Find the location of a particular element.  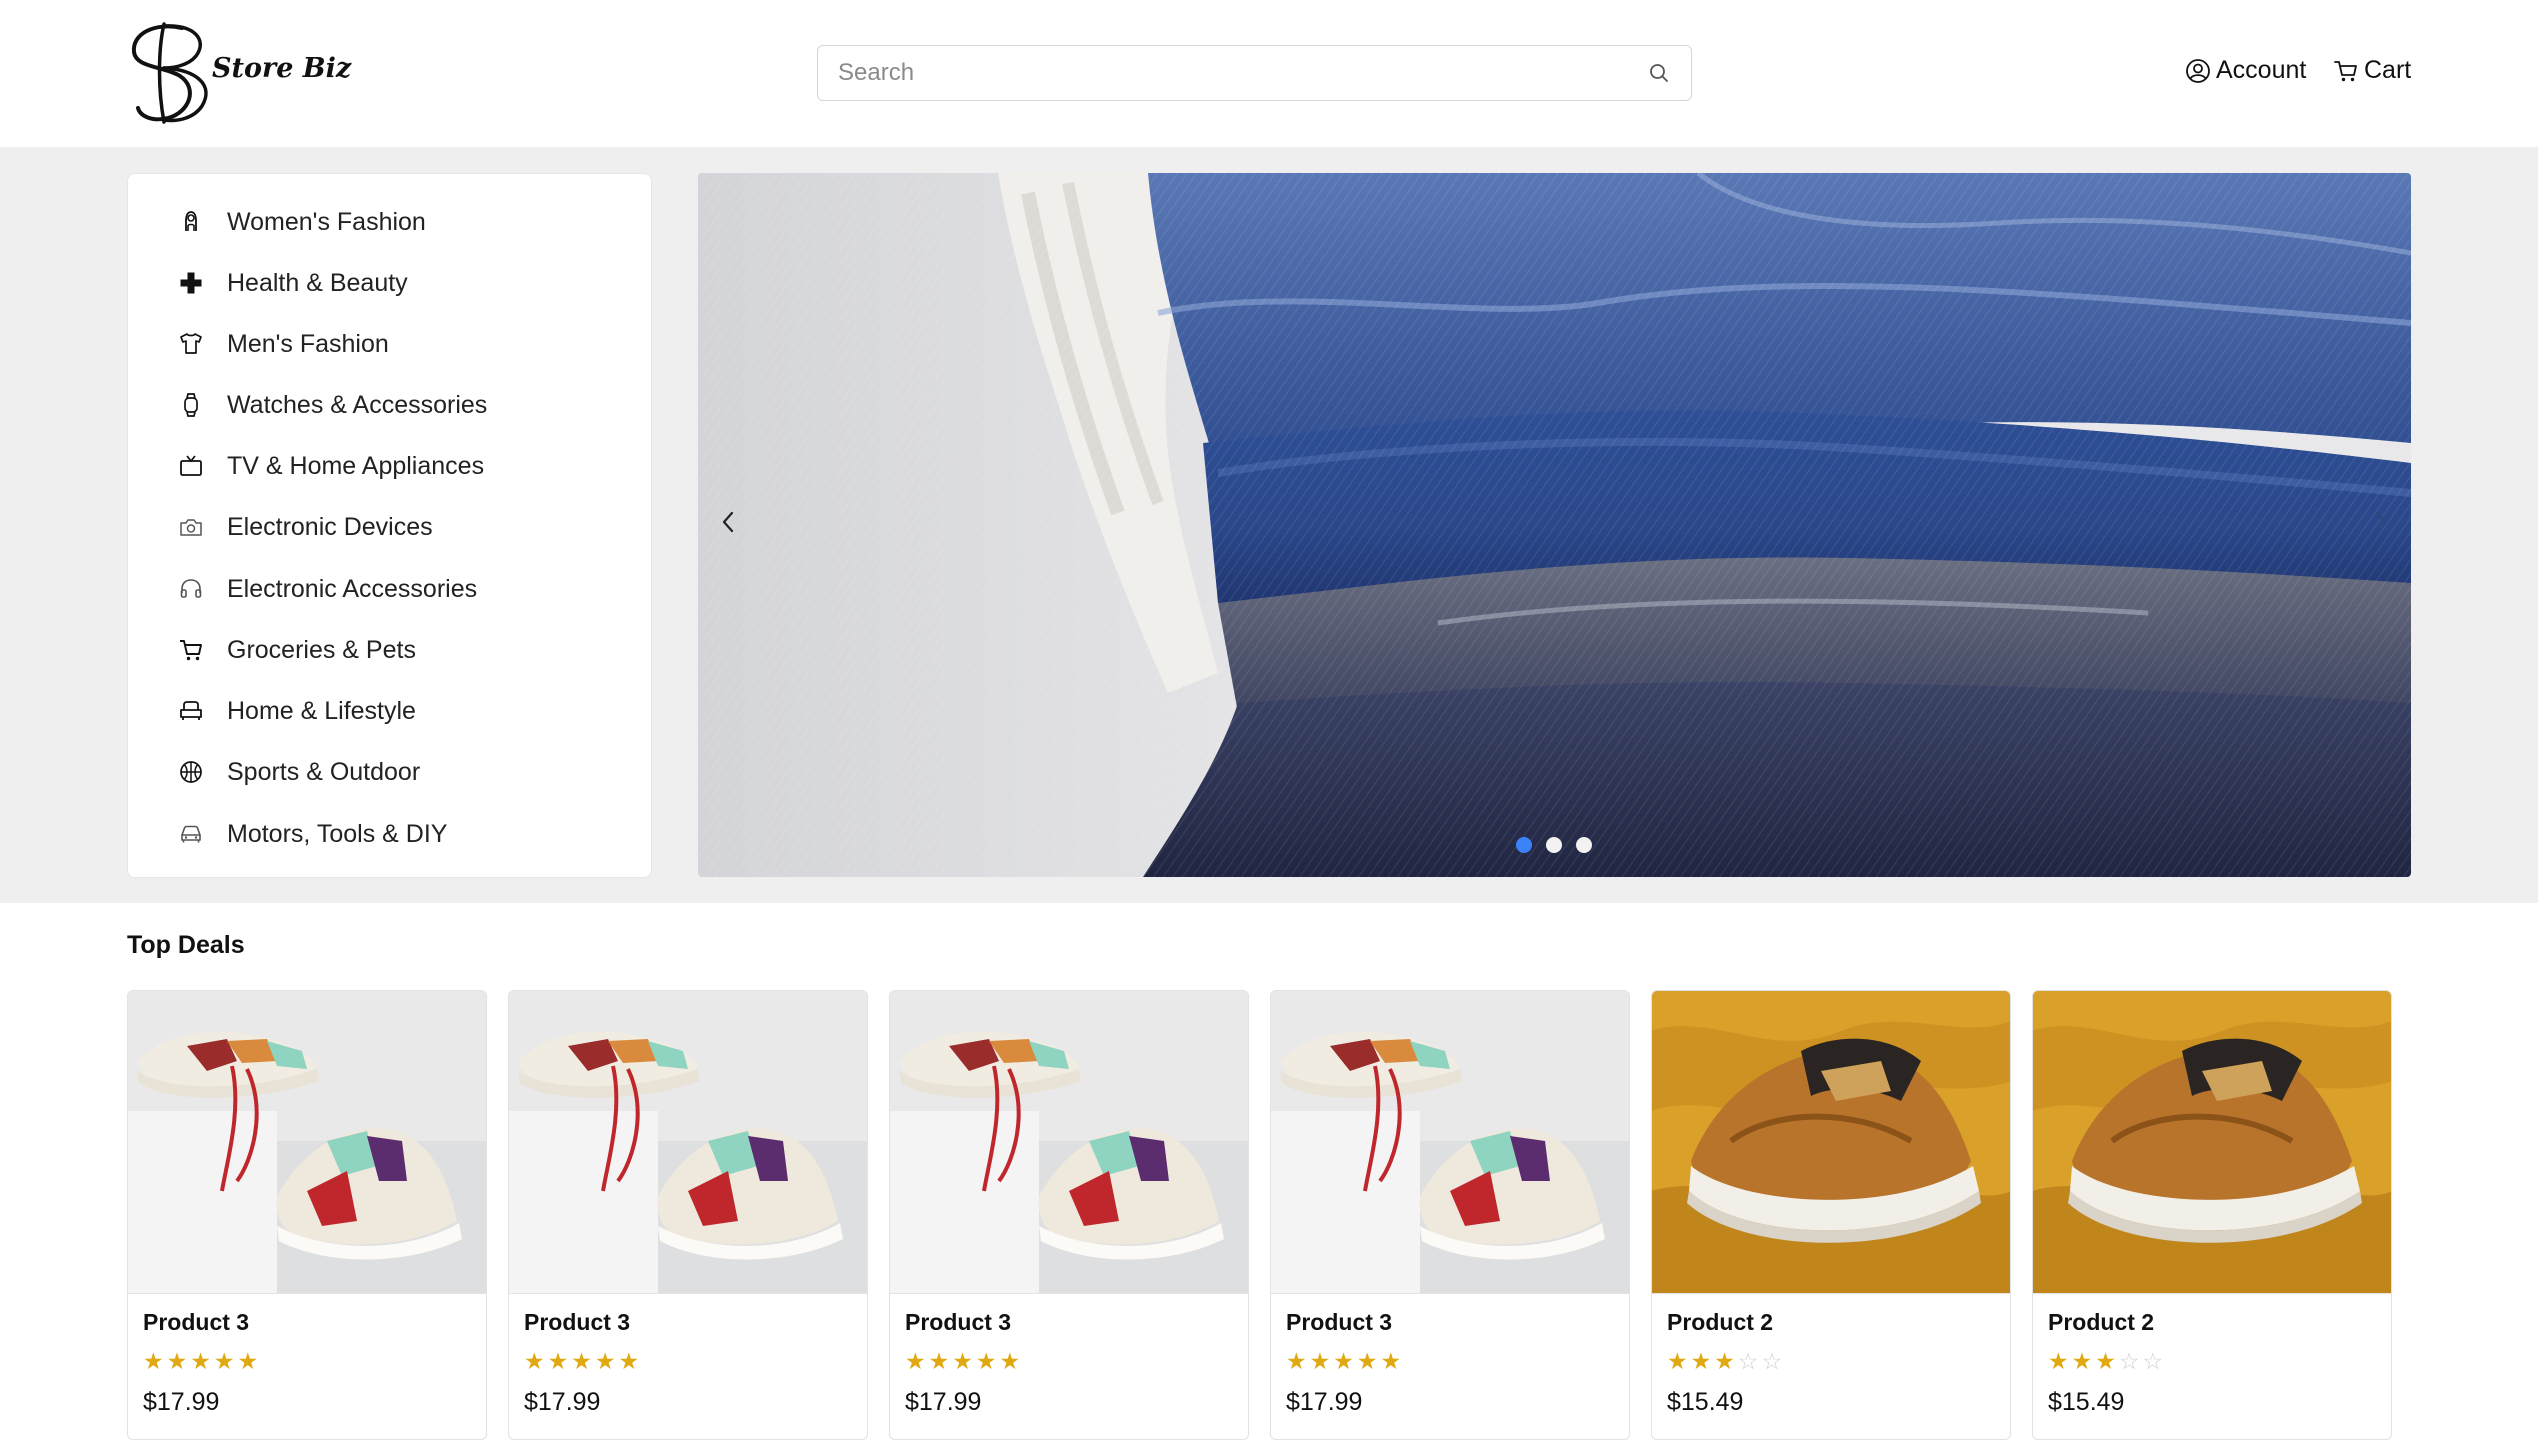

category-groceries-pets: Groceries & Pets is located at coordinates (296, 650).